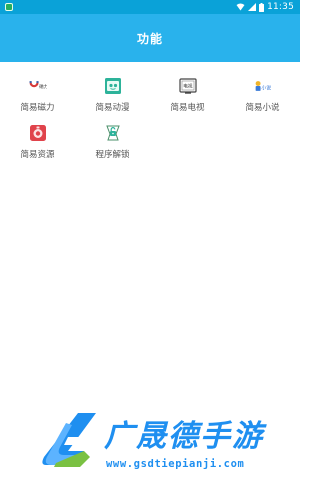  What do you see at coordinates (37, 97) in the screenshot?
I see `tile-magnet: 磁力 简易磁力` at bounding box center [37, 97].